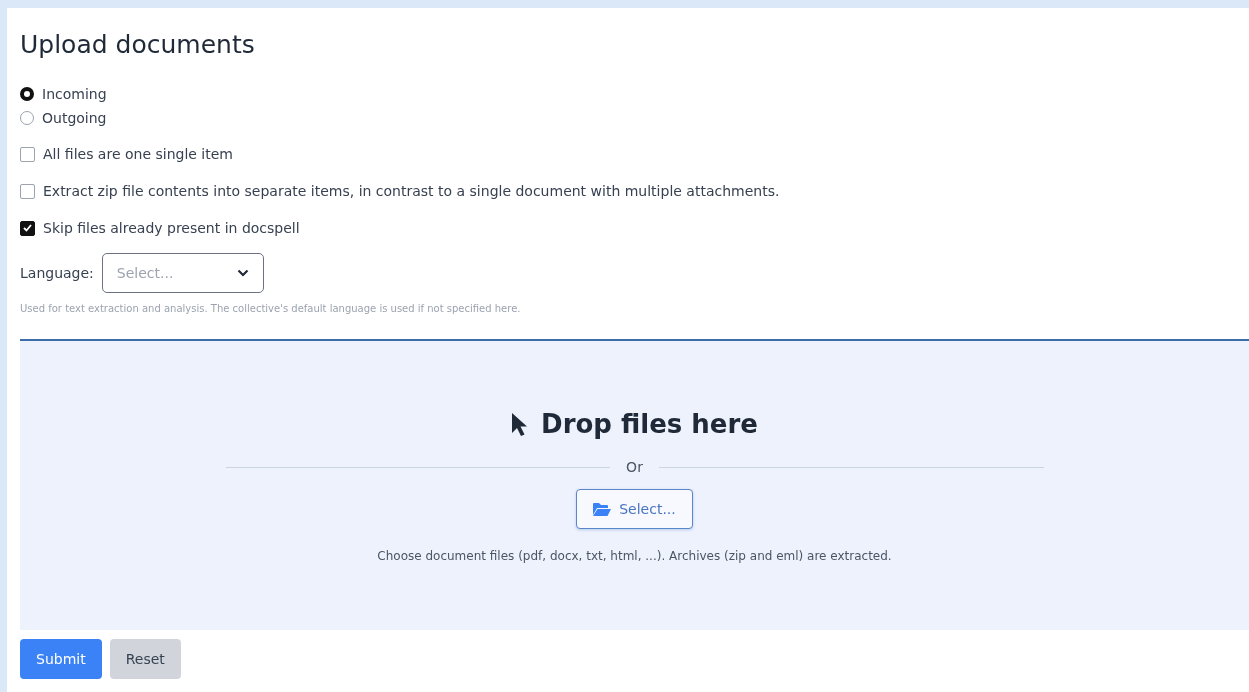 The width and height of the screenshot is (1249, 692). Describe the element at coordinates (145, 659) in the screenshot. I see `reset-button: Reset` at that location.